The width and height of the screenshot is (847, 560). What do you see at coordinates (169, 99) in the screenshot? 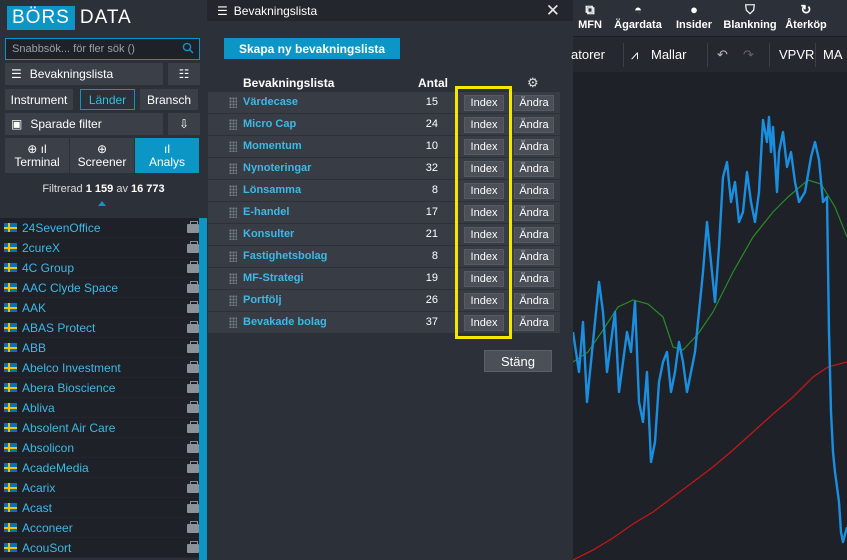
I see `filter-tab-bransch: Bransch` at bounding box center [169, 99].